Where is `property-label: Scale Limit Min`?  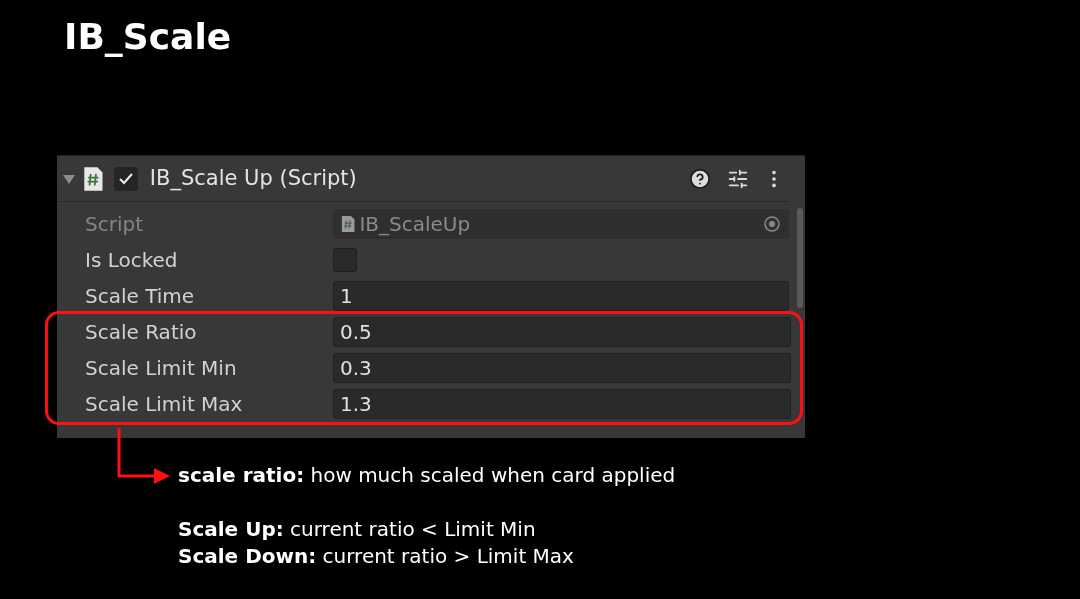
property-label: Scale Limit Min is located at coordinates (161, 368).